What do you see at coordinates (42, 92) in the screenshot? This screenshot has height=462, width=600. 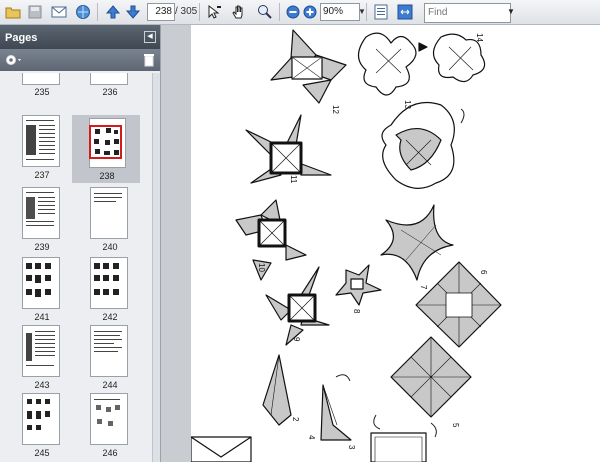 I see `thumbnail-label: 235` at bounding box center [42, 92].